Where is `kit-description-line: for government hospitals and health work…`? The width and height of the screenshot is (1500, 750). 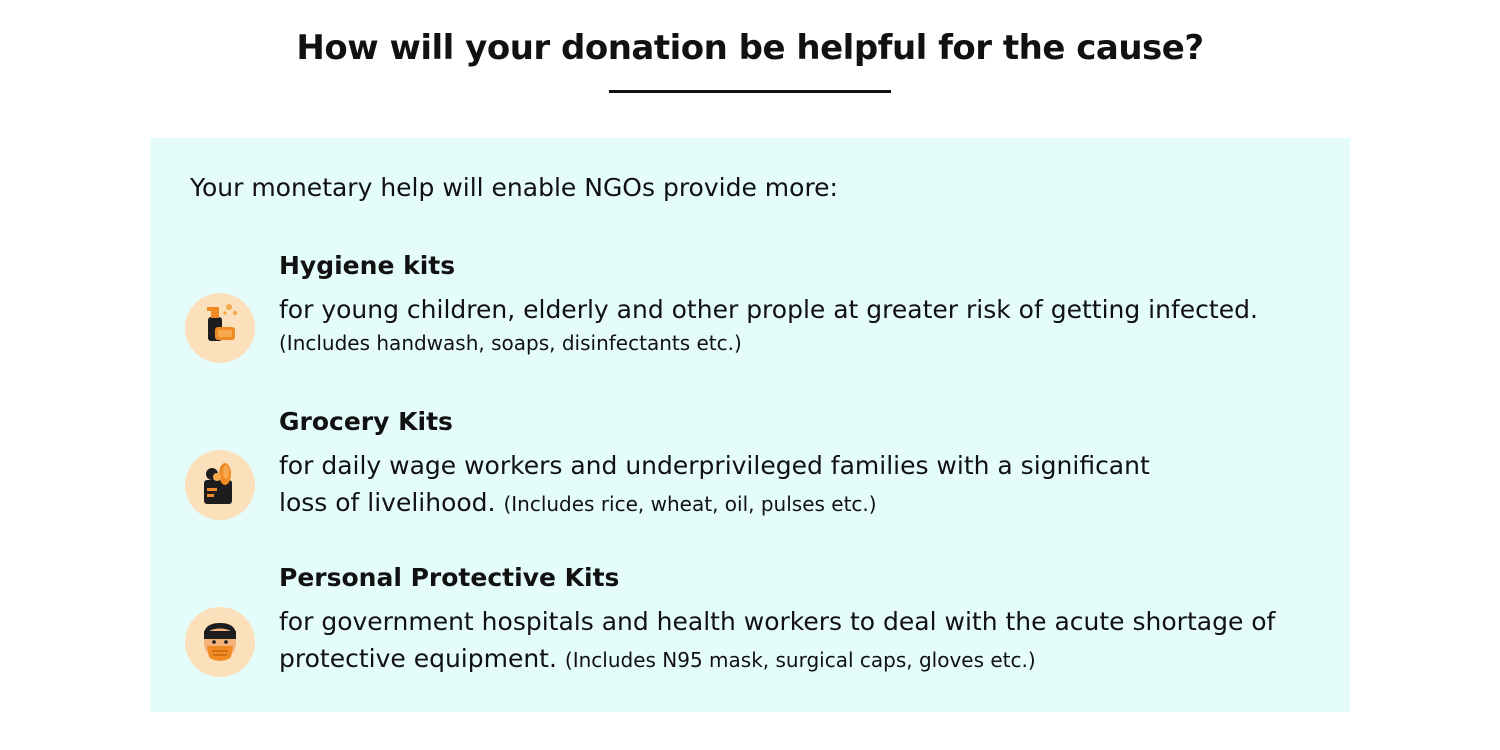 kit-description-line: for government hospitals and health work… is located at coordinates (777, 621).